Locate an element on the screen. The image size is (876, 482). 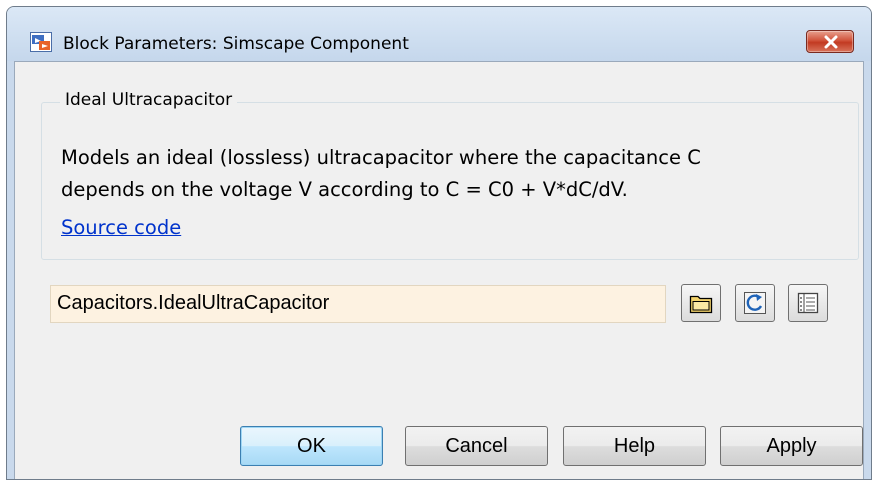
close-icon is located at coordinates (831, 42).